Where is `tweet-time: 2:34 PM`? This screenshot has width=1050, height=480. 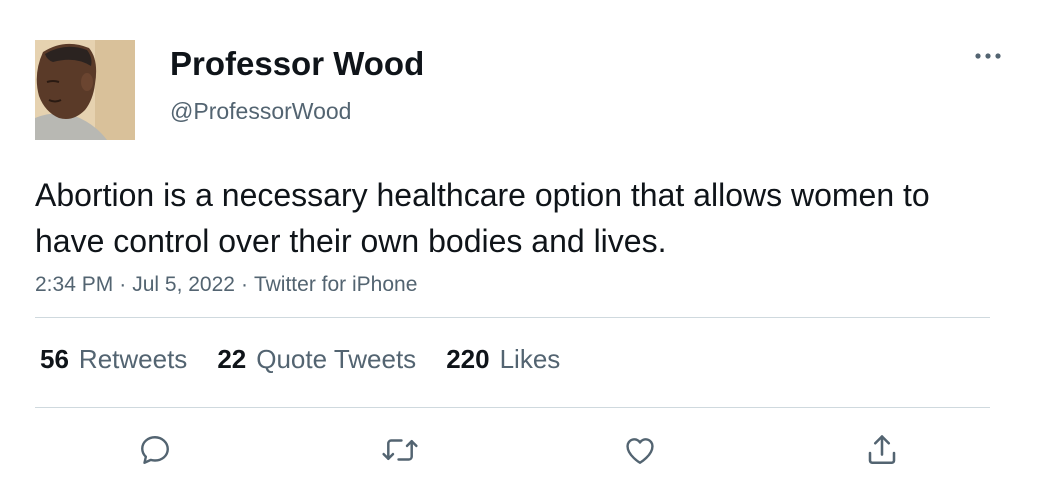
tweet-time: 2:34 PM is located at coordinates (74, 284).